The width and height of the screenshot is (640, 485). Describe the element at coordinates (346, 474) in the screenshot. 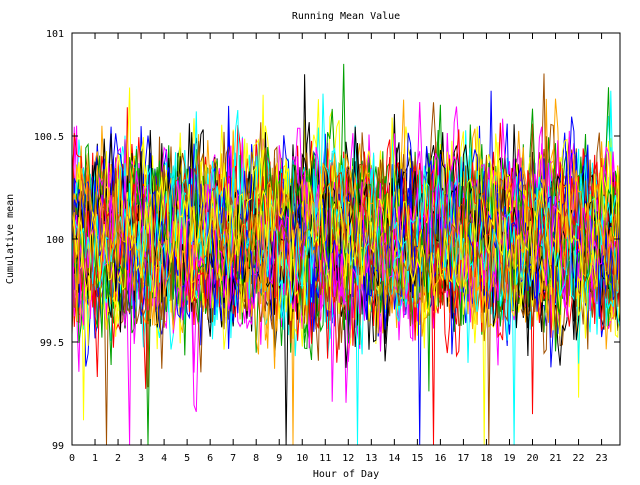

I see `x-axis-label: Hour of Day` at that location.